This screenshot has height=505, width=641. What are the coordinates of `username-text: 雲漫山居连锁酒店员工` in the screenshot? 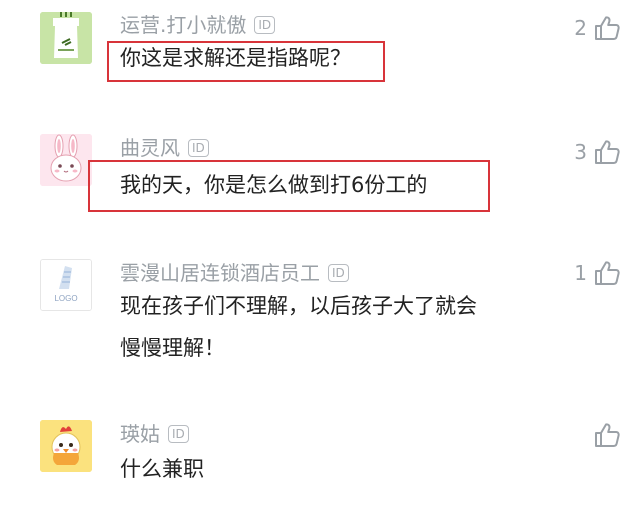 It's located at (220, 273).